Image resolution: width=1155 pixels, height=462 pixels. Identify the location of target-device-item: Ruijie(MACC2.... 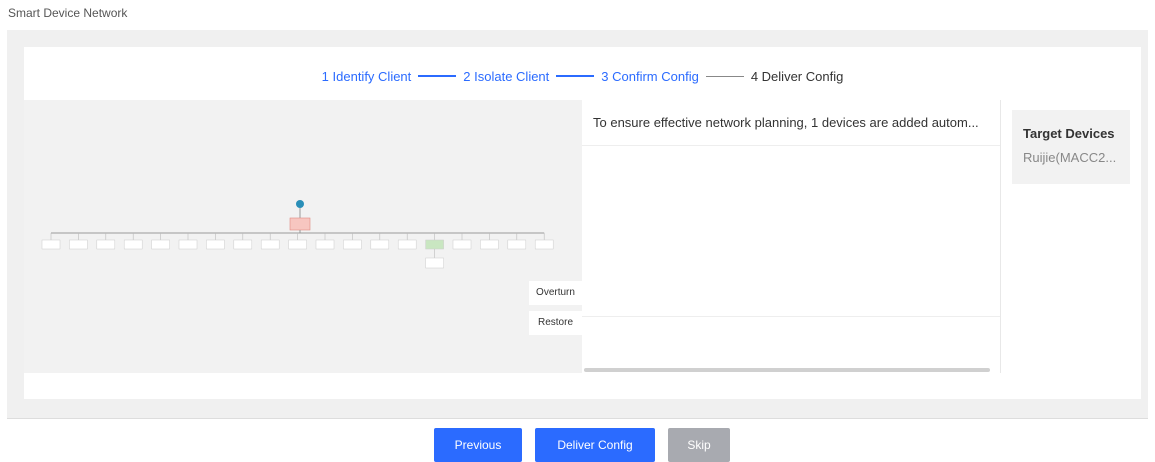
(1076, 157).